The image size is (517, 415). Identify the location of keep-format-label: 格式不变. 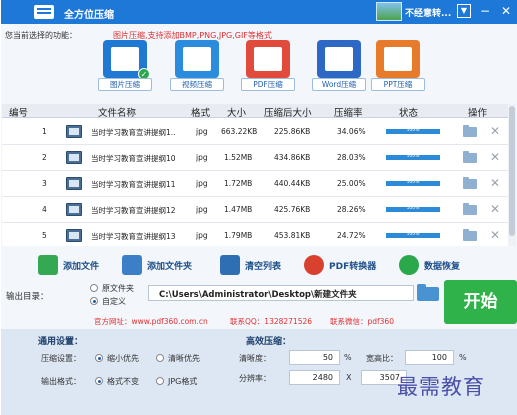
(123, 381).